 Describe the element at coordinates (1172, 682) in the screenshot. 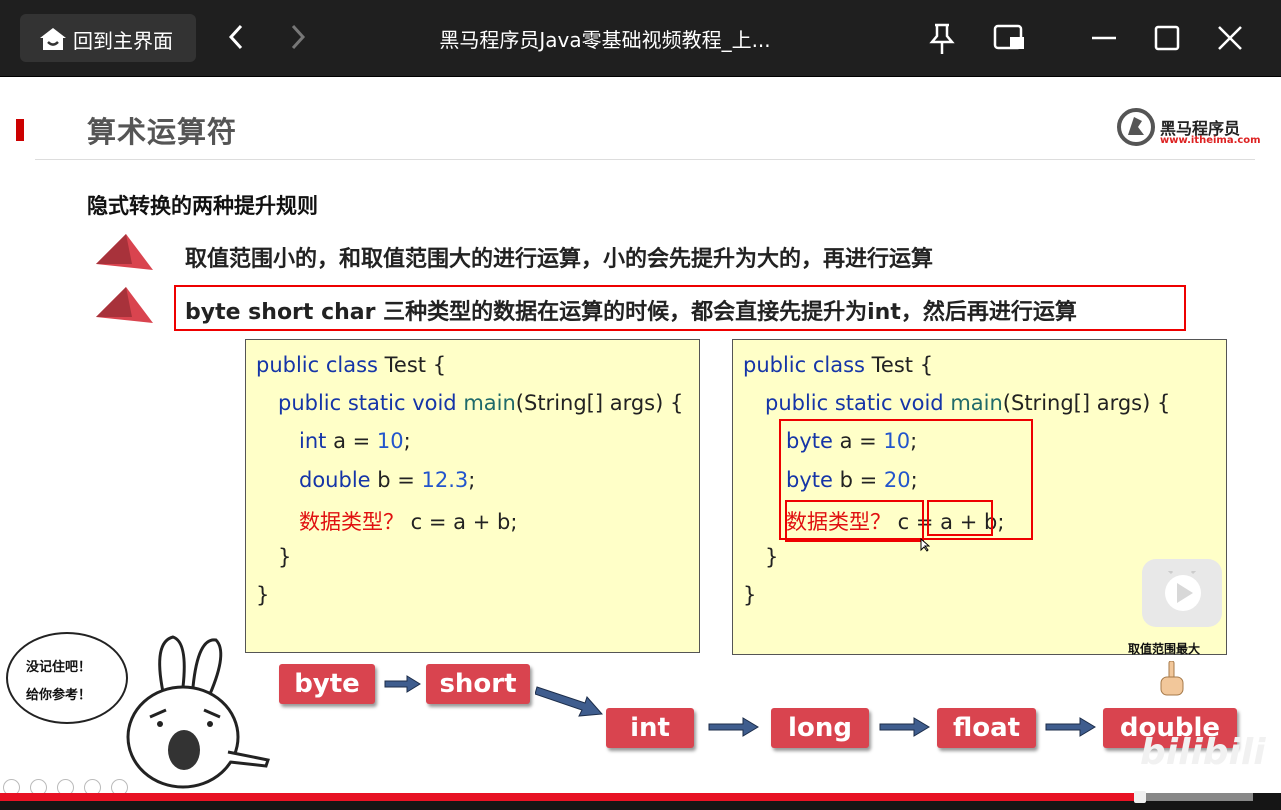

I see `pointing-hand-icon` at that location.